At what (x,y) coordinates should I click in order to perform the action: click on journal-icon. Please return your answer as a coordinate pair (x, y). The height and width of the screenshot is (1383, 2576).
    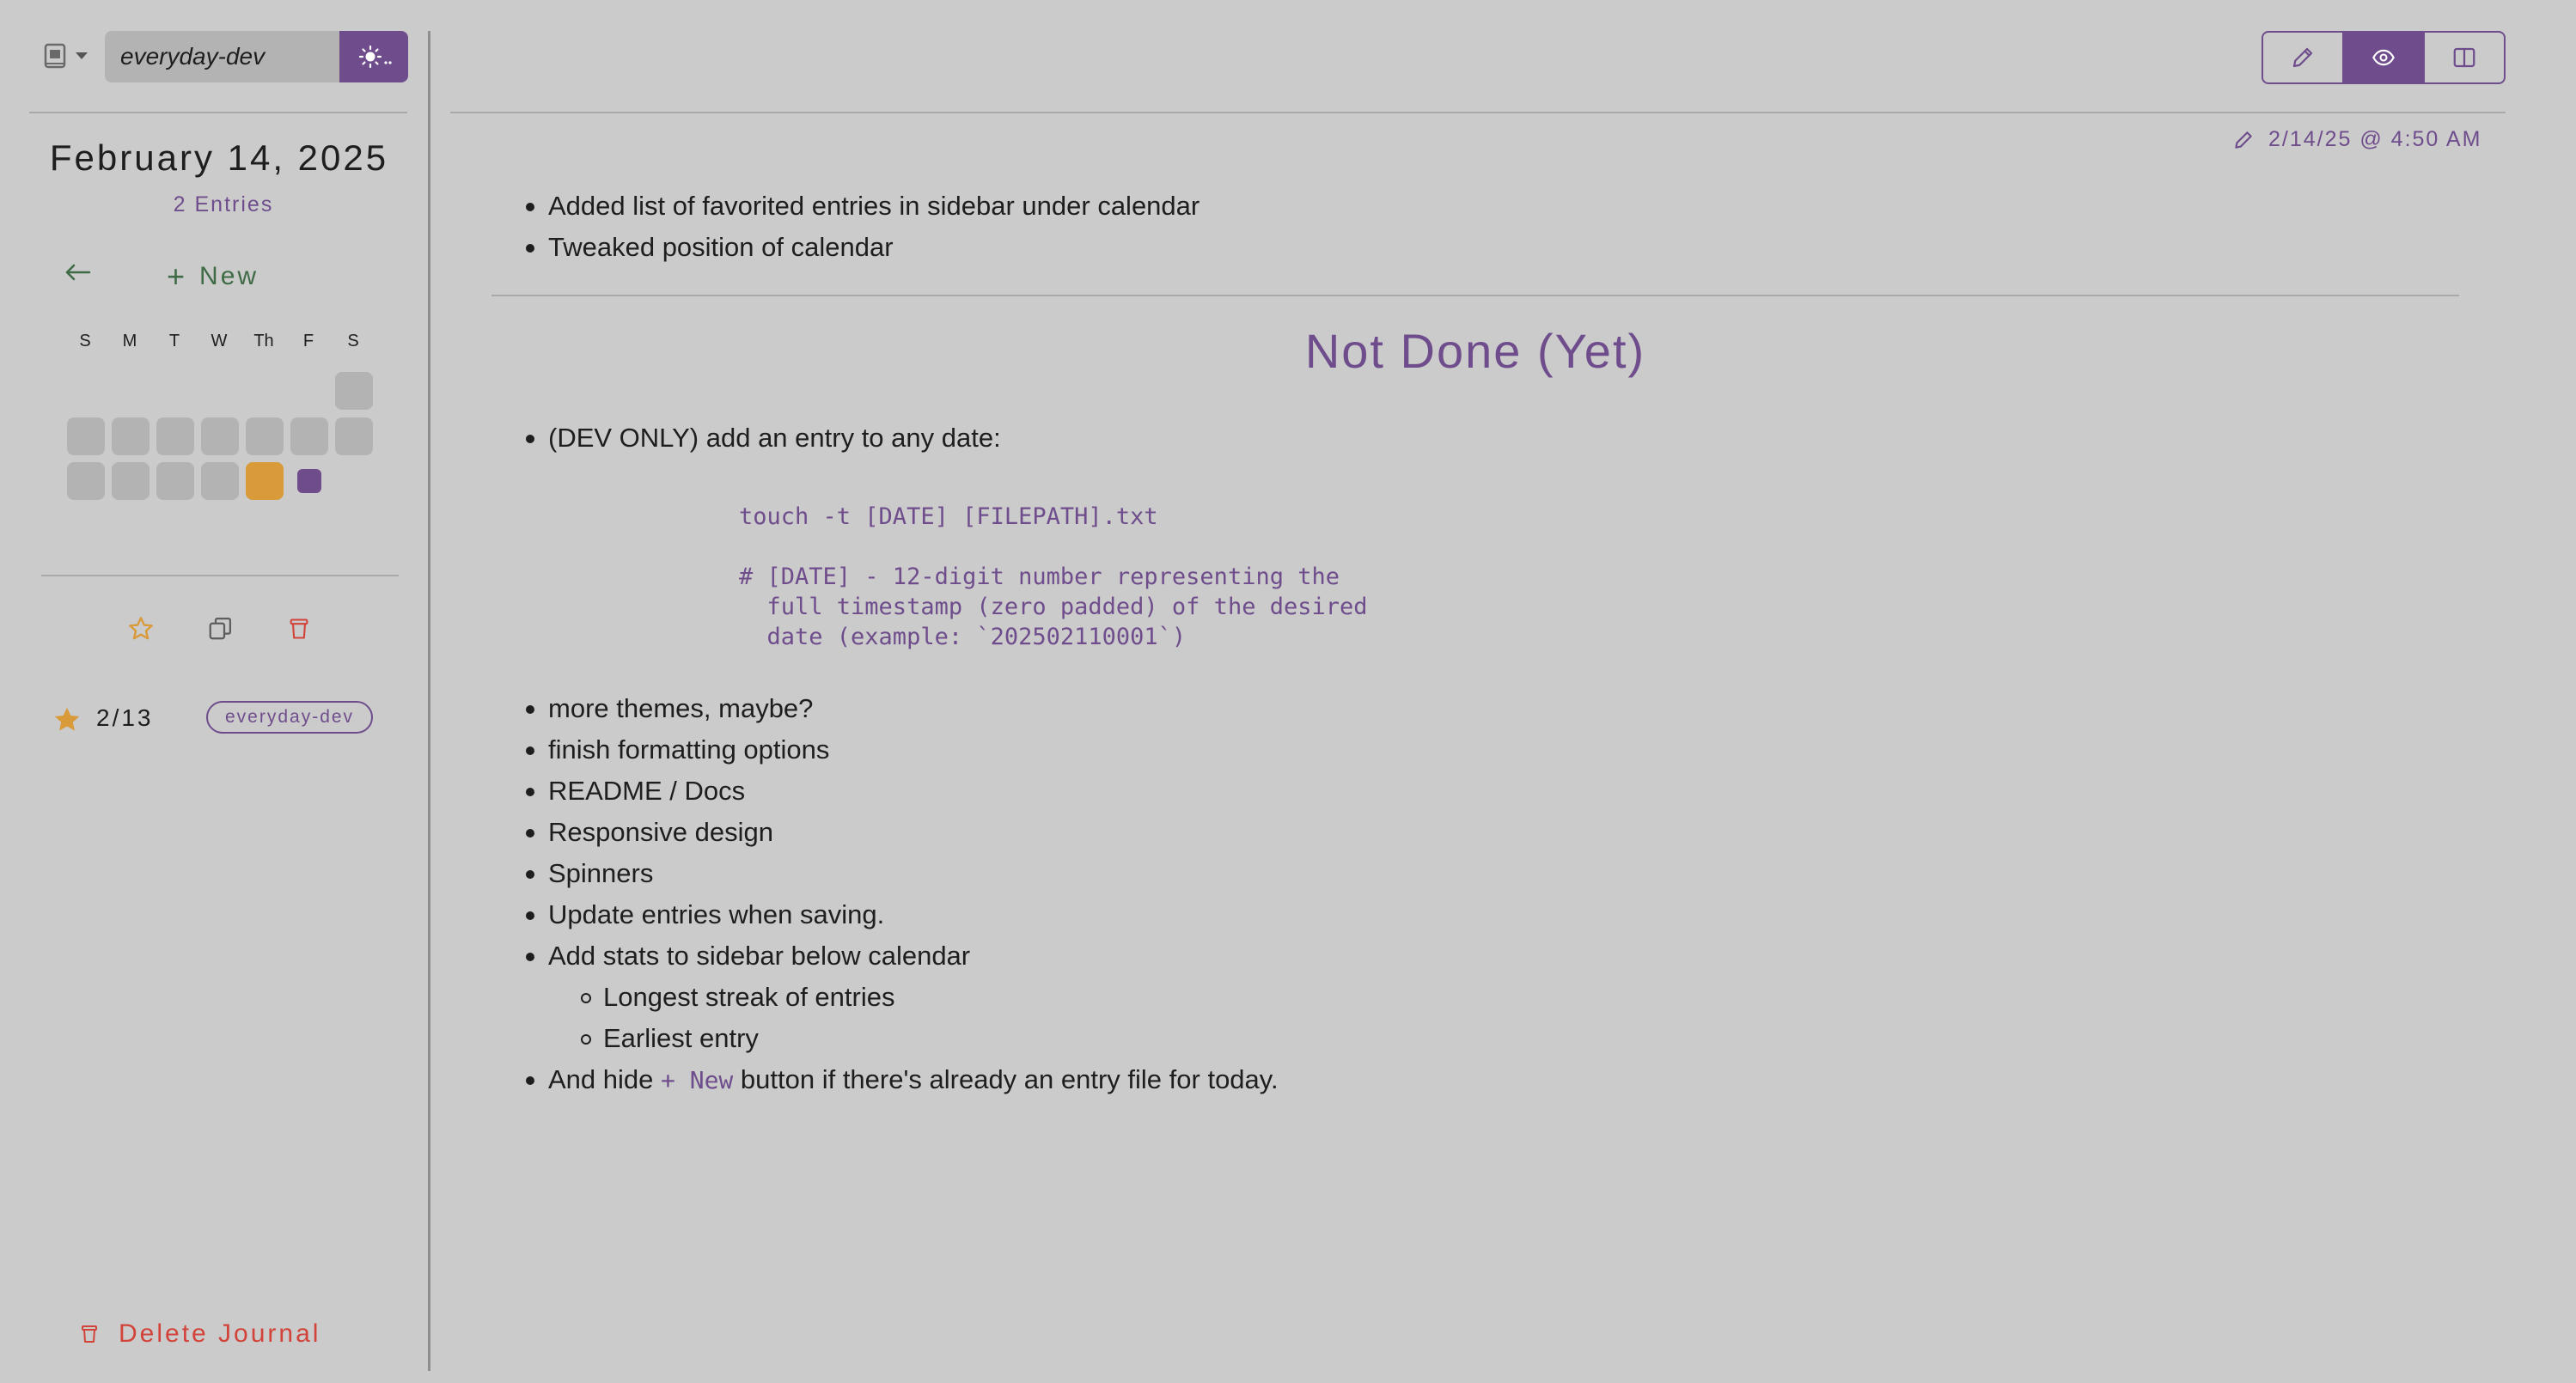
    Looking at the image, I should click on (55, 56).